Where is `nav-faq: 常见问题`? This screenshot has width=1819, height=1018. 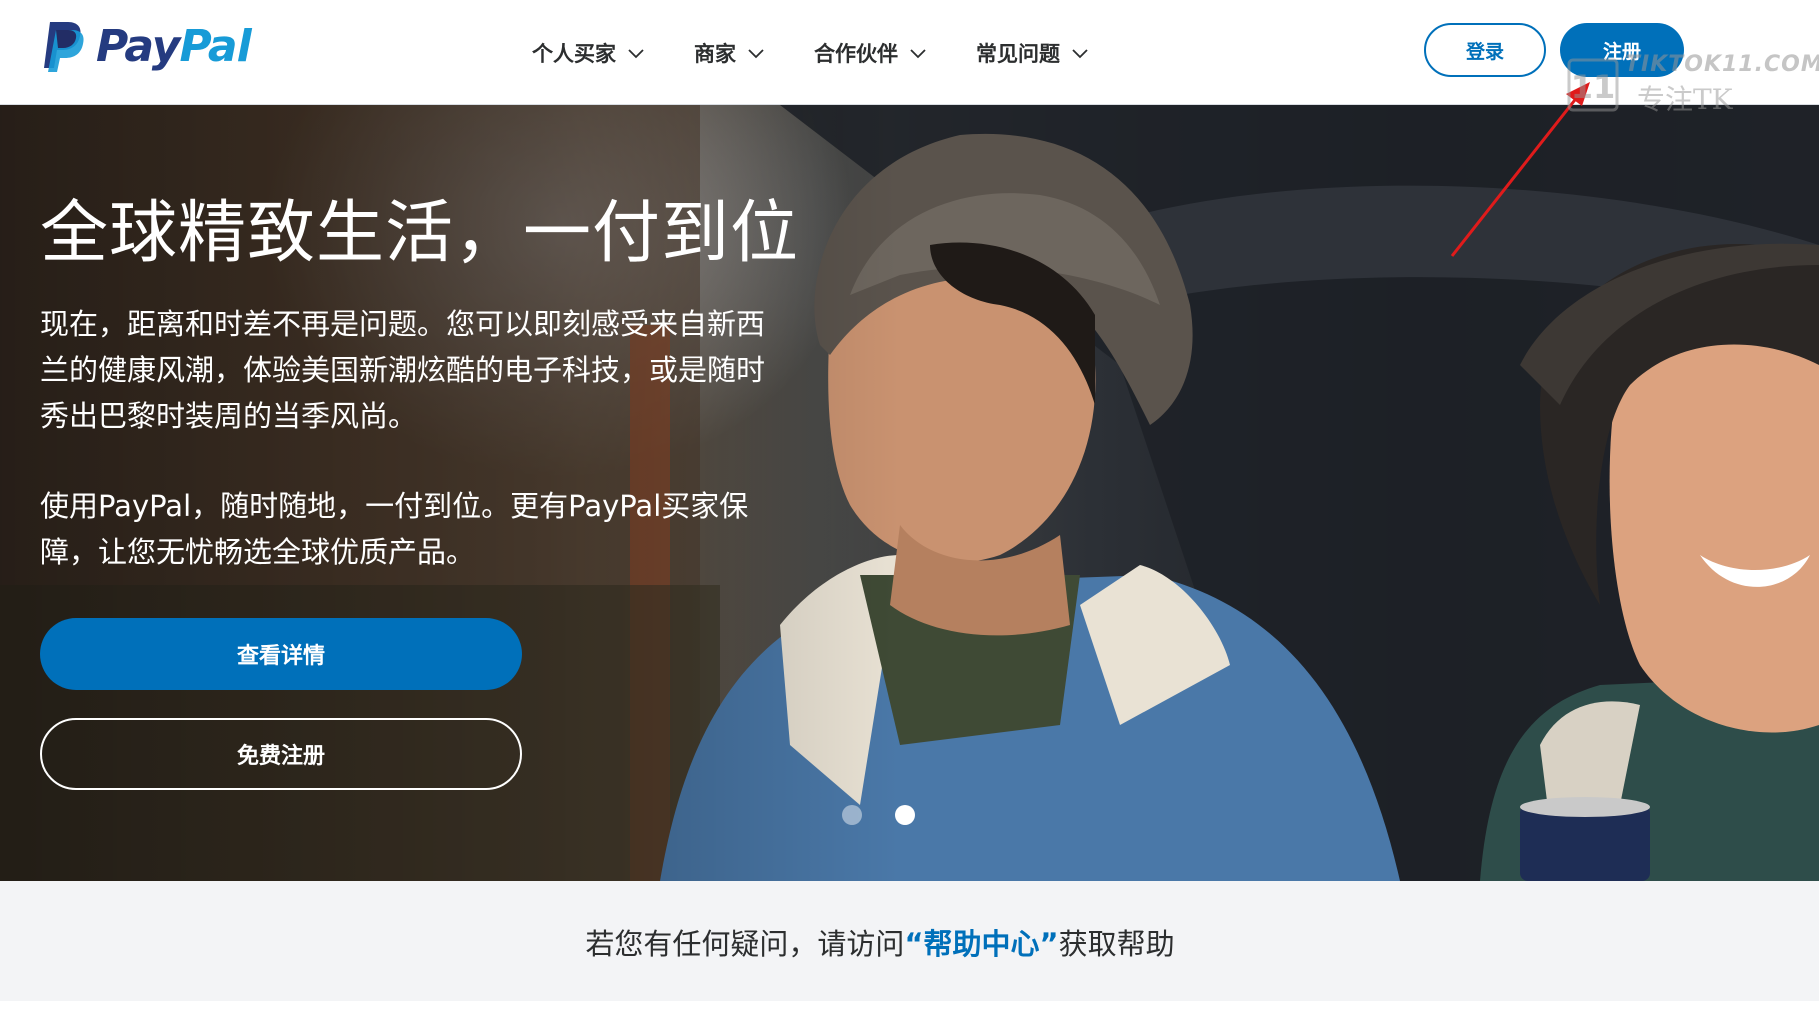
nav-faq: 常见问题 is located at coordinates (1032, 53).